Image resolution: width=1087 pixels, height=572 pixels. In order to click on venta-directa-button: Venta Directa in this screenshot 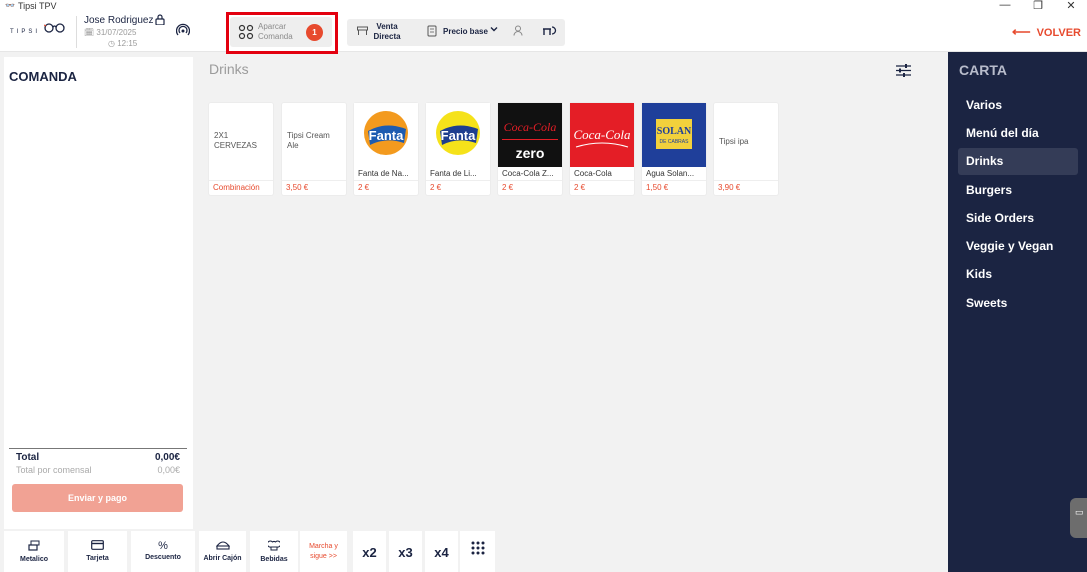, I will do `click(387, 32)`.